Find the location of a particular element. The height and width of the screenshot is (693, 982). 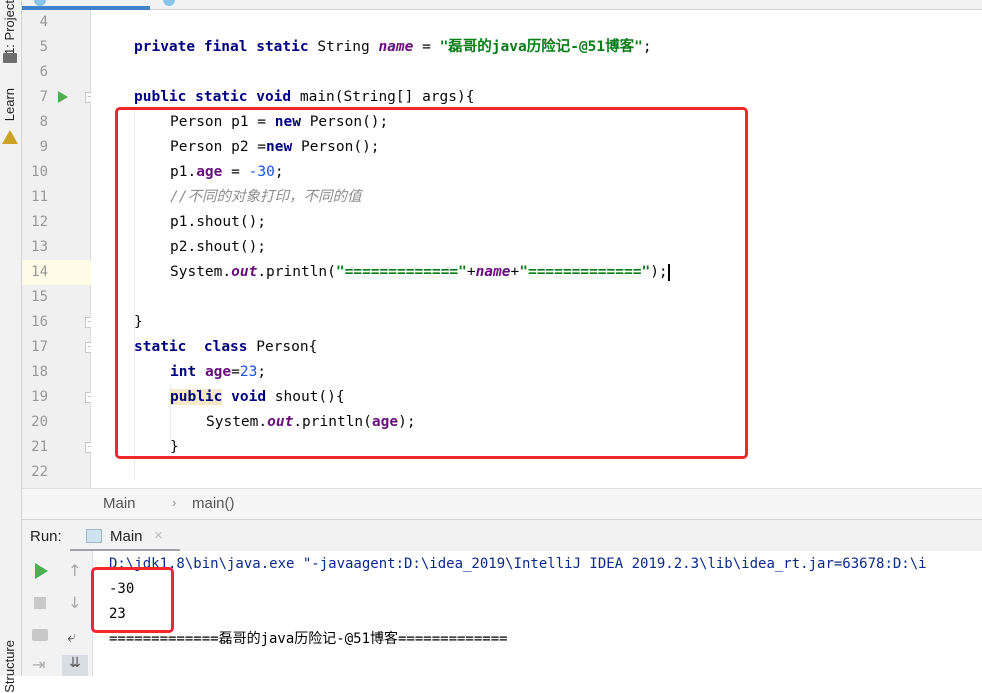

run-toolbar-primary: ⇥ is located at coordinates (40, 613).